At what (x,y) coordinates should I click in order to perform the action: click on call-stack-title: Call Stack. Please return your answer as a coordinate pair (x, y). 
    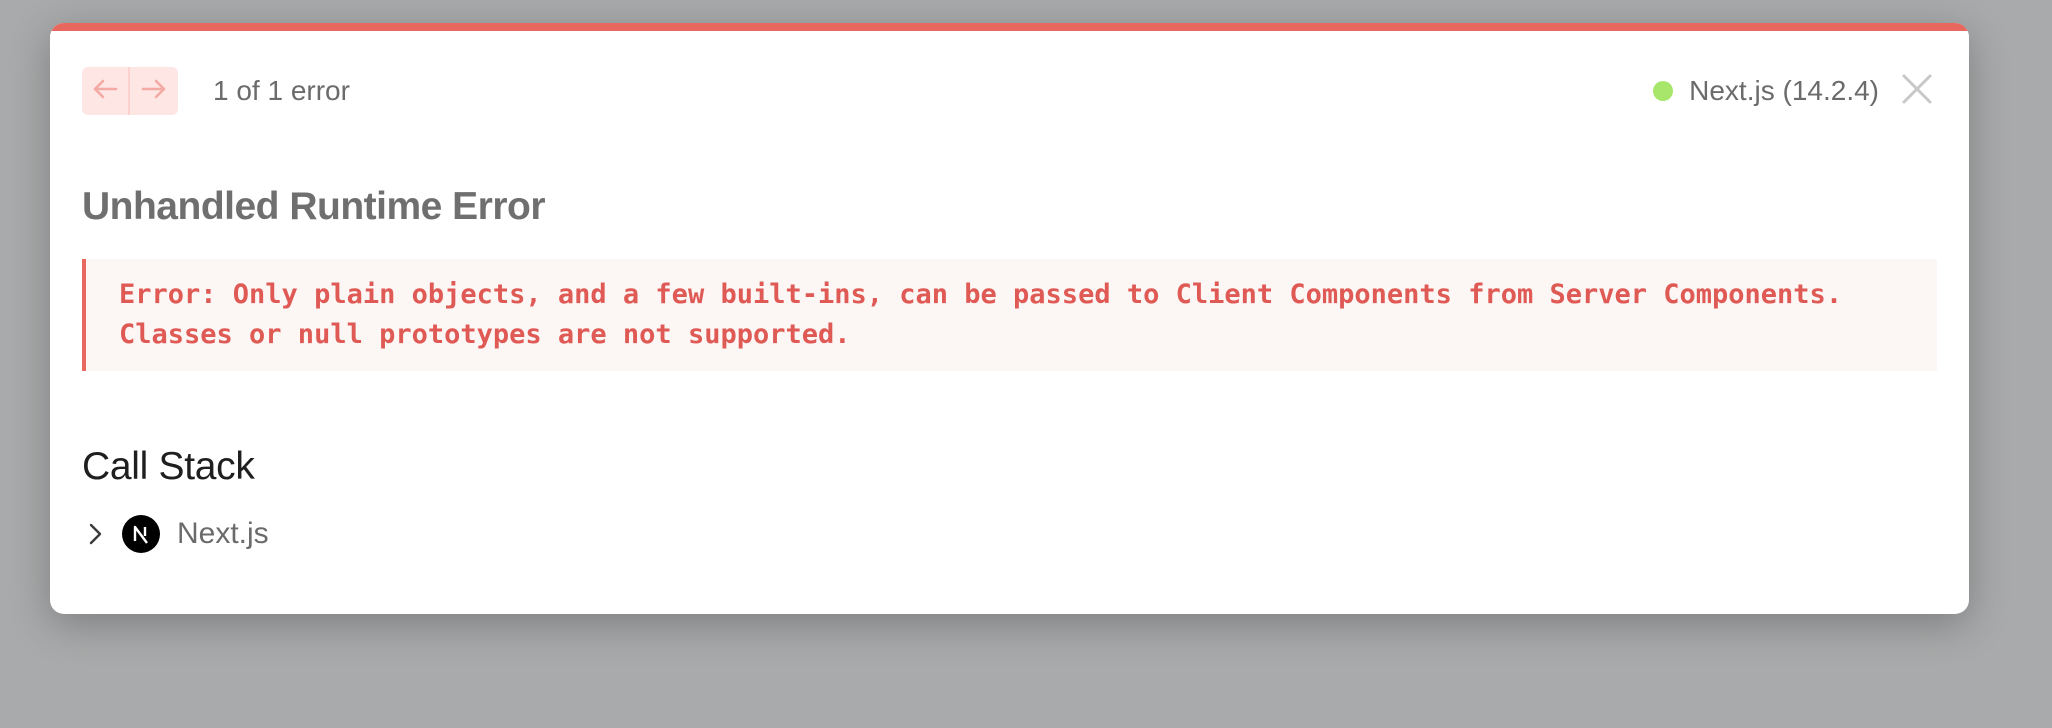
    Looking at the image, I should click on (168, 466).